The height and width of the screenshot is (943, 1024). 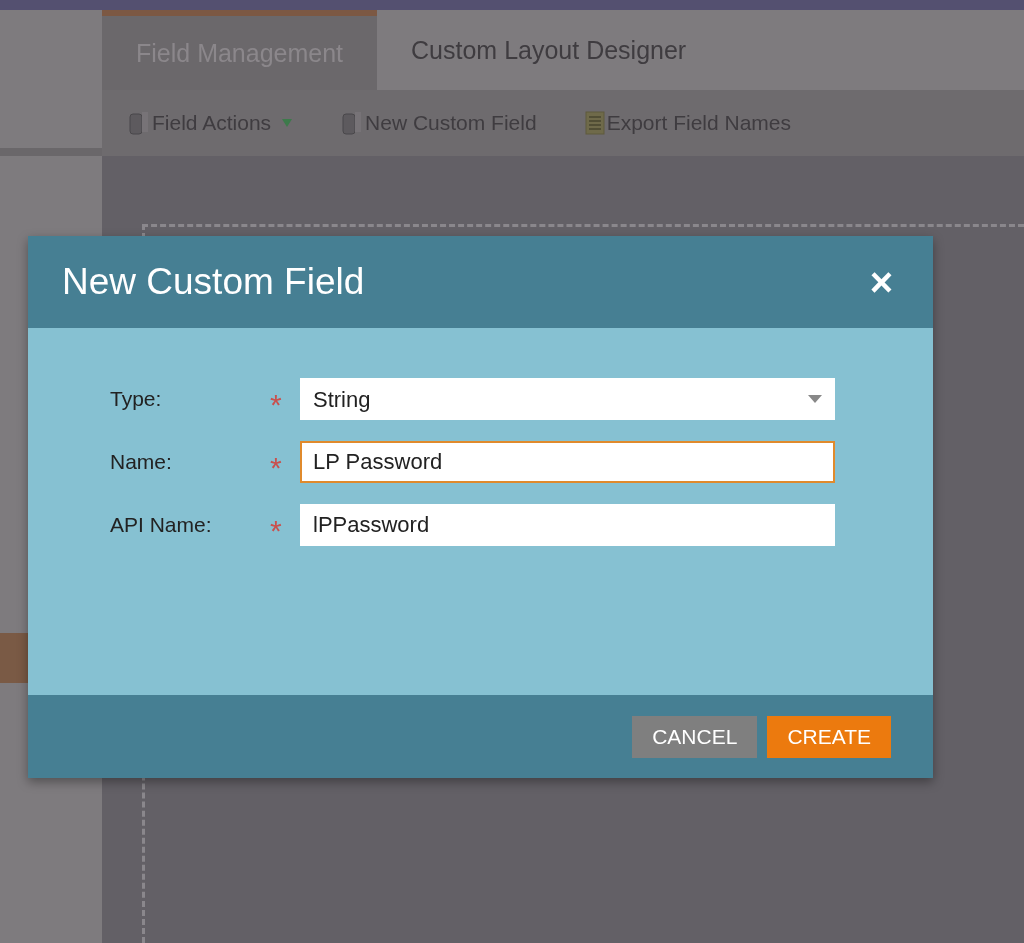 I want to click on create-button: CREATE, so click(x=829, y=736).